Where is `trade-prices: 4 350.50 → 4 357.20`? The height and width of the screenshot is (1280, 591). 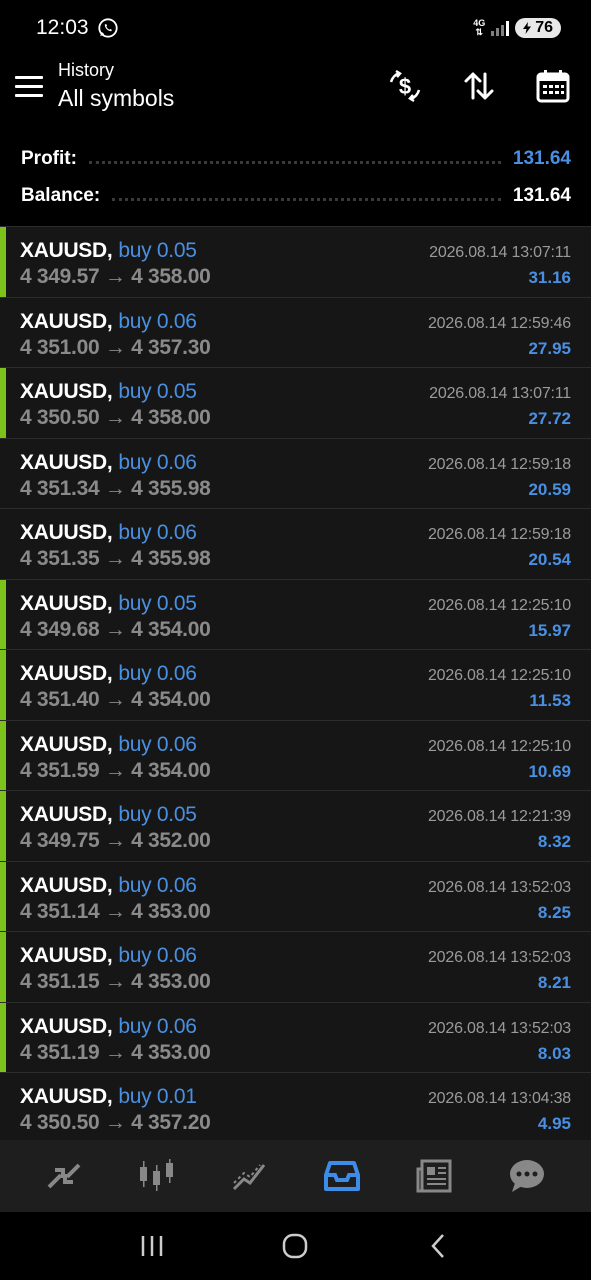 trade-prices: 4 350.50 → 4 357.20 is located at coordinates (115, 1122).